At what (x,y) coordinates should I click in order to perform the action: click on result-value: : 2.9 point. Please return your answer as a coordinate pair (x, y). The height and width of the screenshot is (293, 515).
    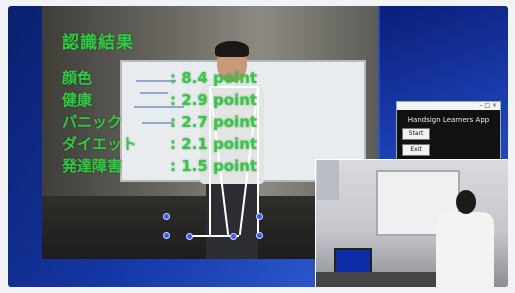
    Looking at the image, I should click on (214, 100).